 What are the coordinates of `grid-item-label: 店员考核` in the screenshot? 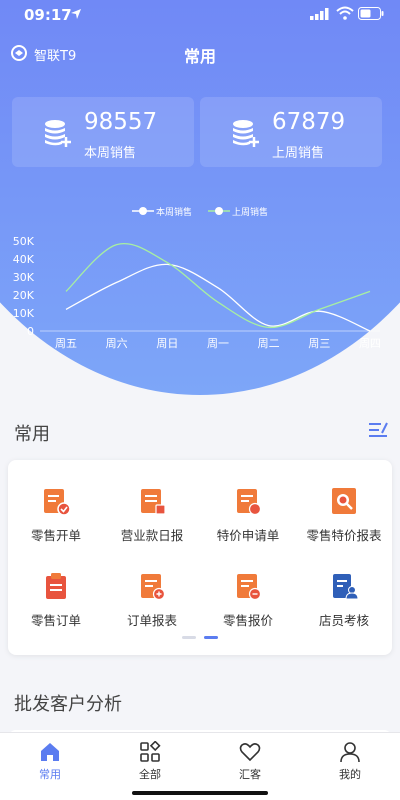 It's located at (343, 620).